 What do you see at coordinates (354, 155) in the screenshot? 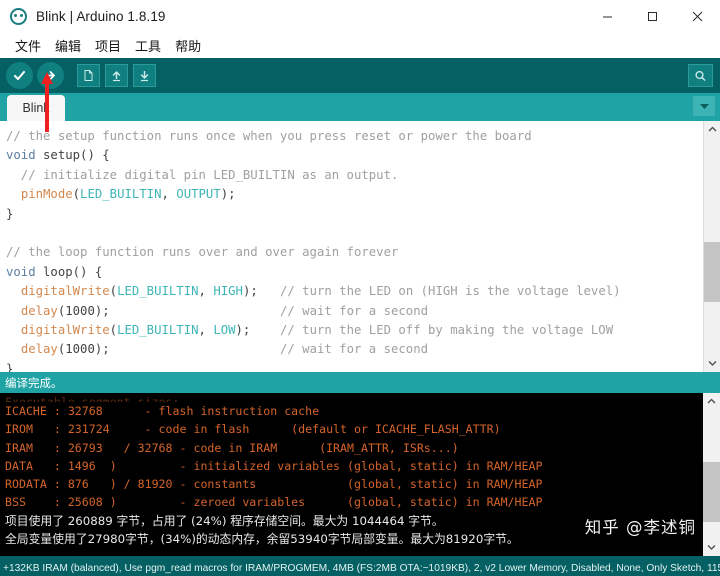
I see `code-line: void setup() {` at bounding box center [354, 155].